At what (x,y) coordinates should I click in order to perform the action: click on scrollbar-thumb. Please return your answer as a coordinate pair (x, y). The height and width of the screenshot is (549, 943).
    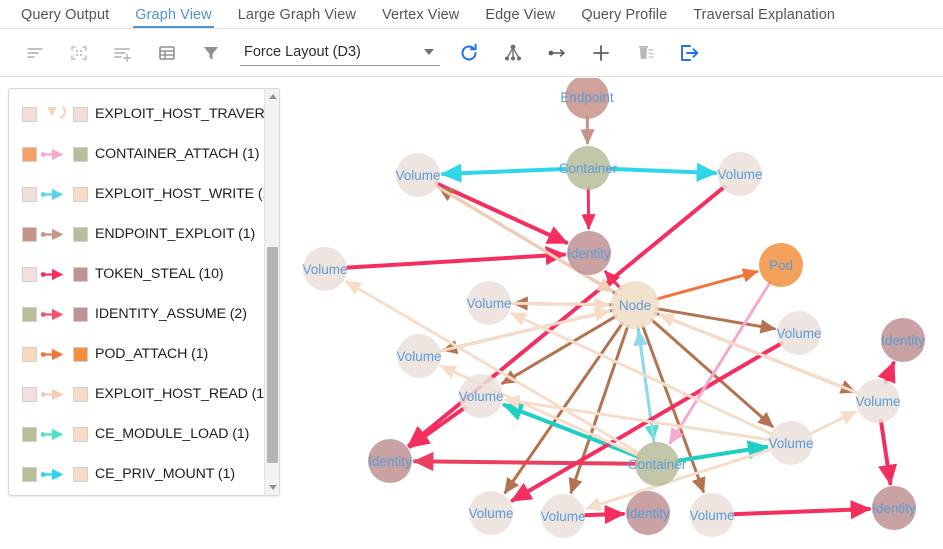
    Looking at the image, I should click on (272, 355).